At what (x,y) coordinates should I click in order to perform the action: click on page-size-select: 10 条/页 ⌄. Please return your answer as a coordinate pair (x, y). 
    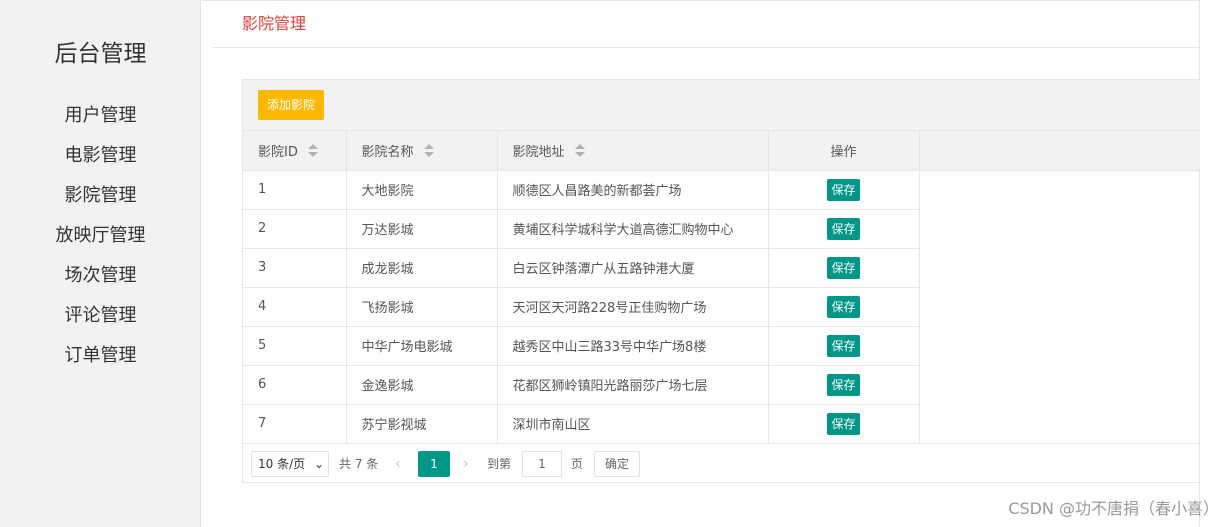
    Looking at the image, I should click on (290, 464).